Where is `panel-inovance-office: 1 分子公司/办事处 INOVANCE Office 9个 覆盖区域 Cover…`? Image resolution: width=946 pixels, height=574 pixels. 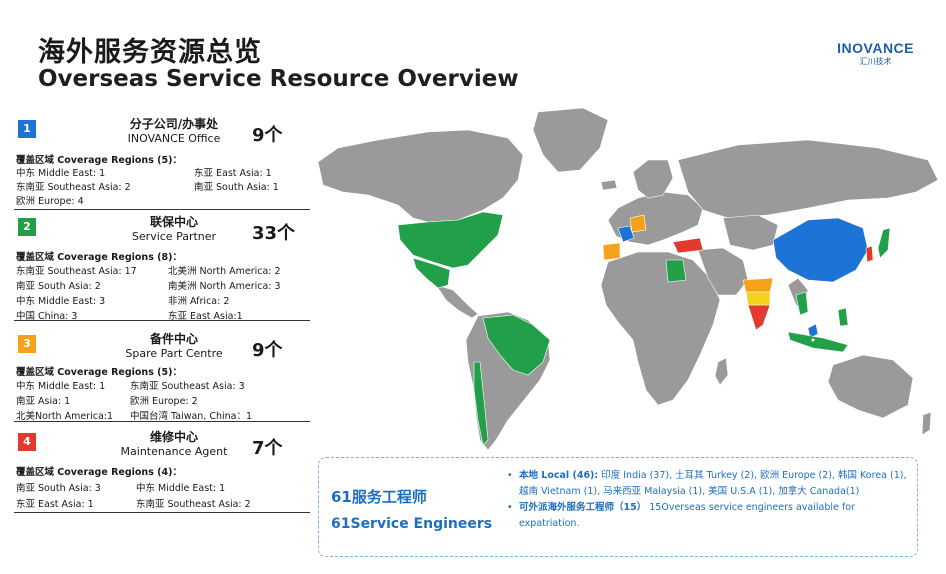 panel-inovance-office: 1 分子公司/办事处 INOVANCE Office 9个 覆盖区域 Cover… is located at coordinates (162, 162).